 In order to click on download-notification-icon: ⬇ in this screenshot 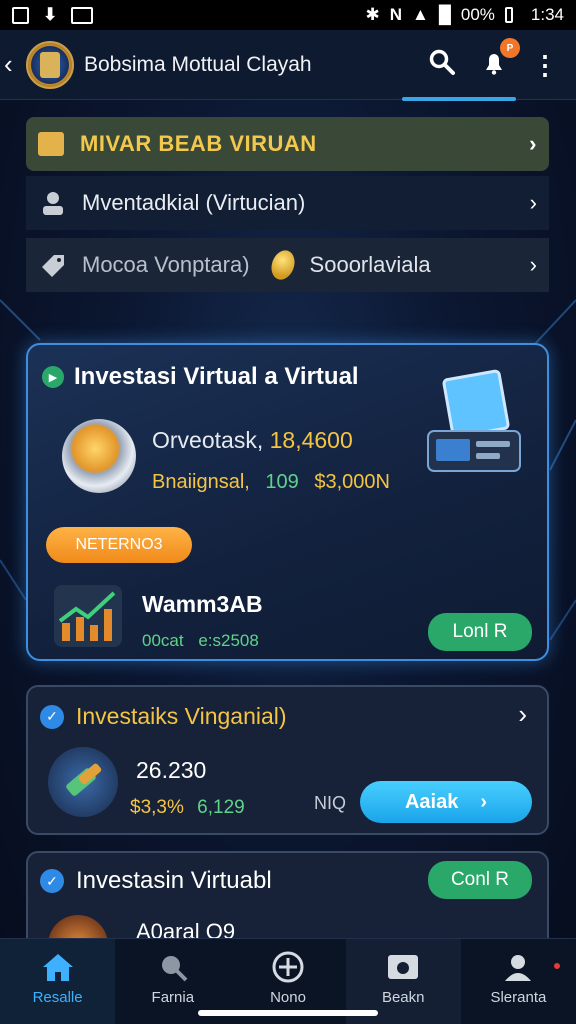, I will do `click(50, 14)`.